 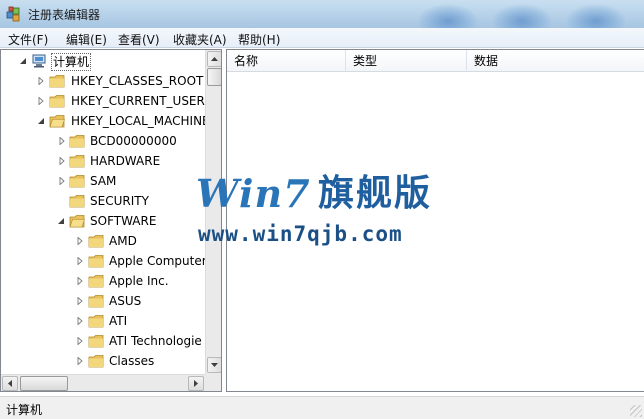 I want to click on tree-item-label: ATI, so click(x=118, y=321).